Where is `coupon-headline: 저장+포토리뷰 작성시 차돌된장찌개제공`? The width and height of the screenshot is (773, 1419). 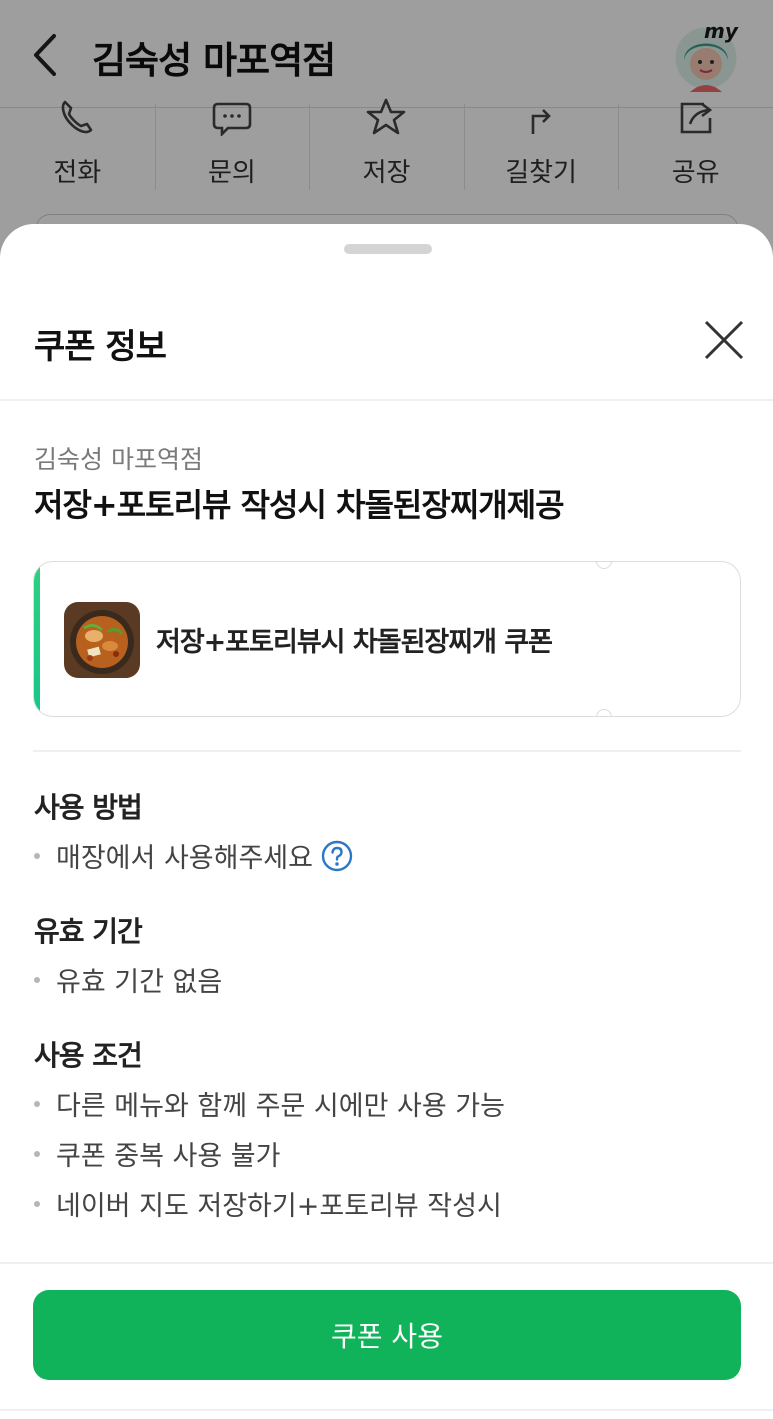
coupon-headline: 저장+포토리뷰 작성시 차돌된장찌개제공 is located at coordinates (299, 505).